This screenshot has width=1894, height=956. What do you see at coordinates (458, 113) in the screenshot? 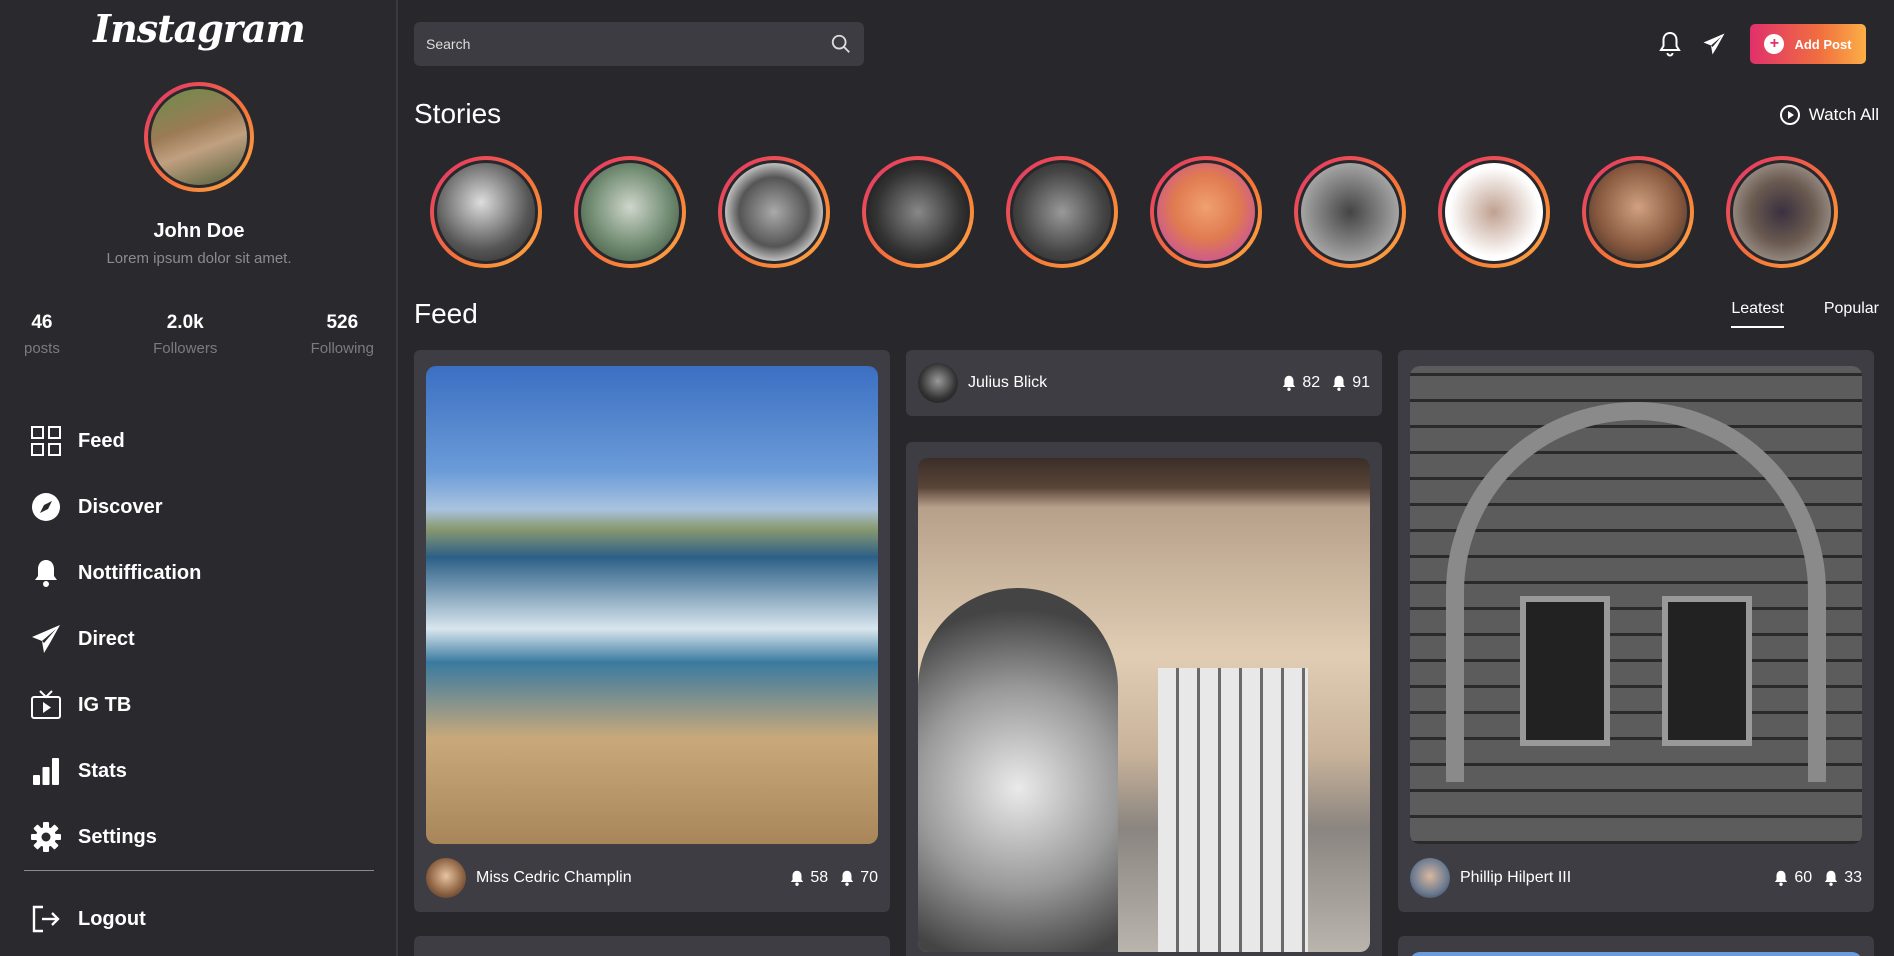
I see `stories-title: Stories` at bounding box center [458, 113].